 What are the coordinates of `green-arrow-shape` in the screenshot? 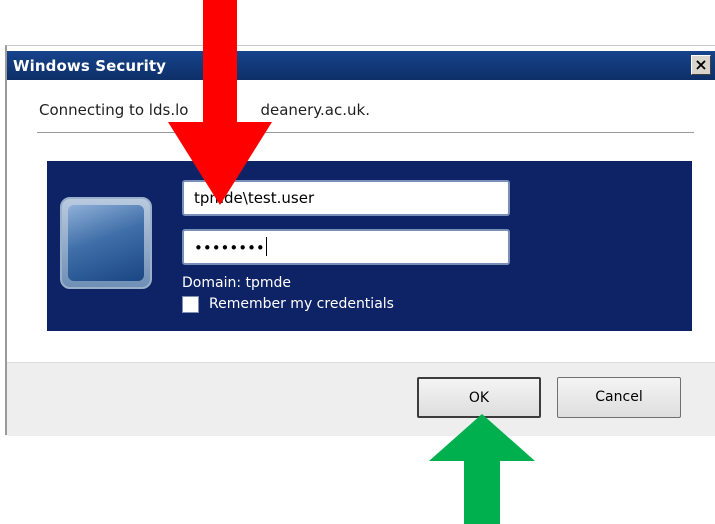 It's located at (482, 469).